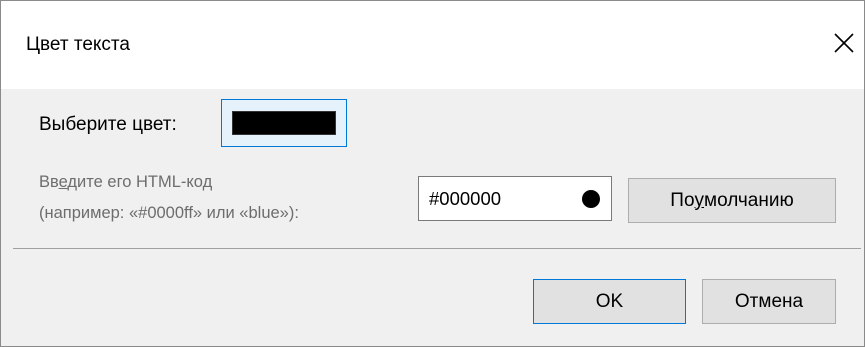 Image resolution: width=865 pixels, height=347 pixels. What do you see at coordinates (126, 182) in the screenshot?
I see `html-code-hint-line1: Введите его HTML-код` at bounding box center [126, 182].